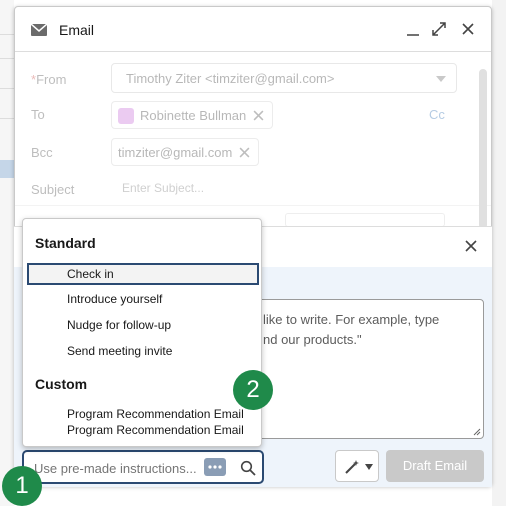  Describe the element at coordinates (38, 114) in the screenshot. I see `to-label: To` at that location.